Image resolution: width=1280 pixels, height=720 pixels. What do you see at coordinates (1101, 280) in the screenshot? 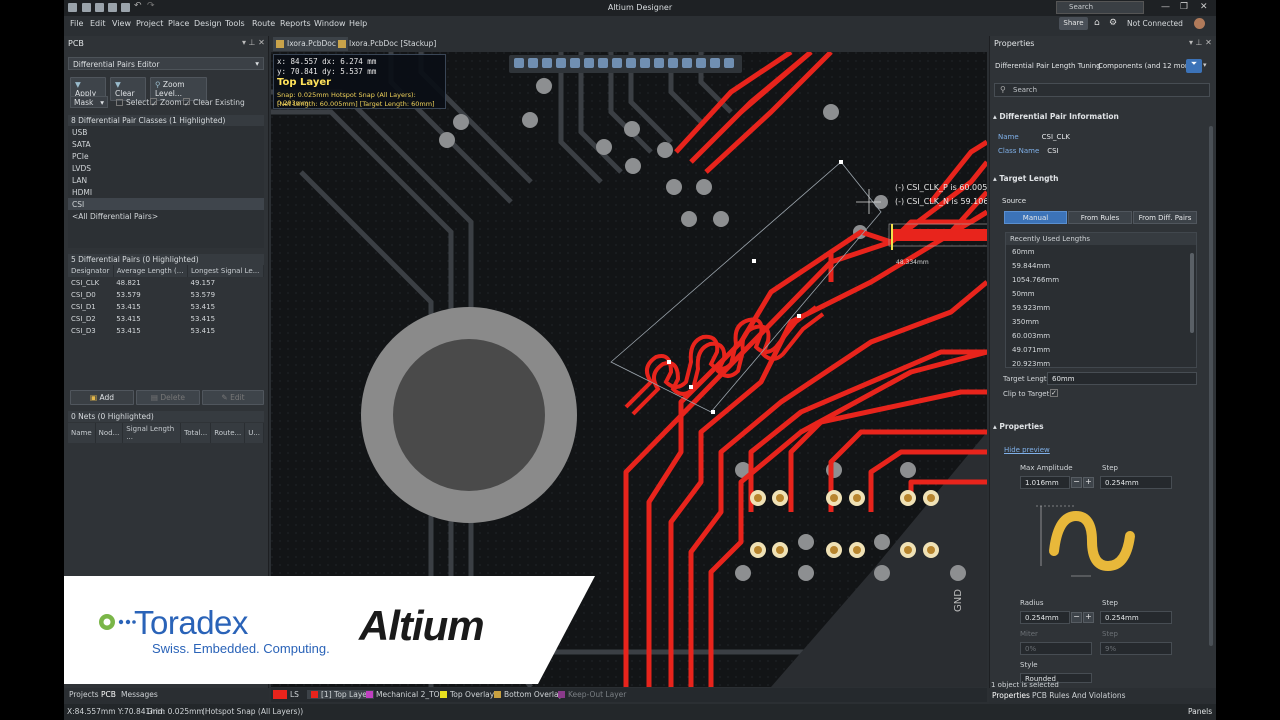
I see `list-item: 1054.766mm` at bounding box center [1101, 280].